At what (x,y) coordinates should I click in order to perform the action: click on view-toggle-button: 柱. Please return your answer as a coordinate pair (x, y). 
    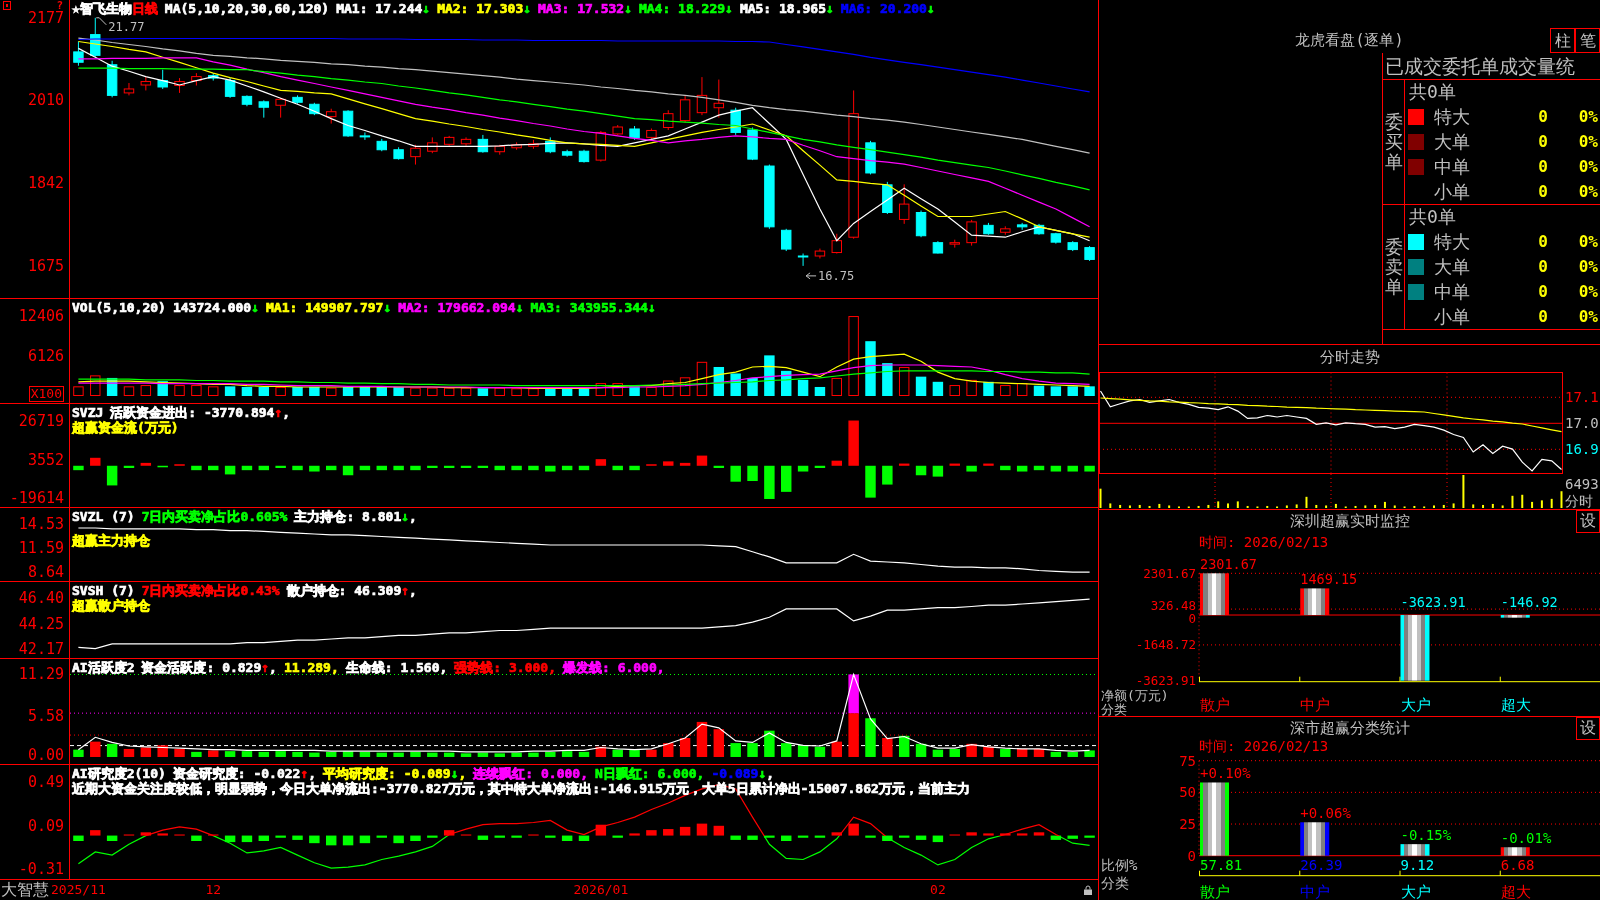
    Looking at the image, I should click on (1562, 40).